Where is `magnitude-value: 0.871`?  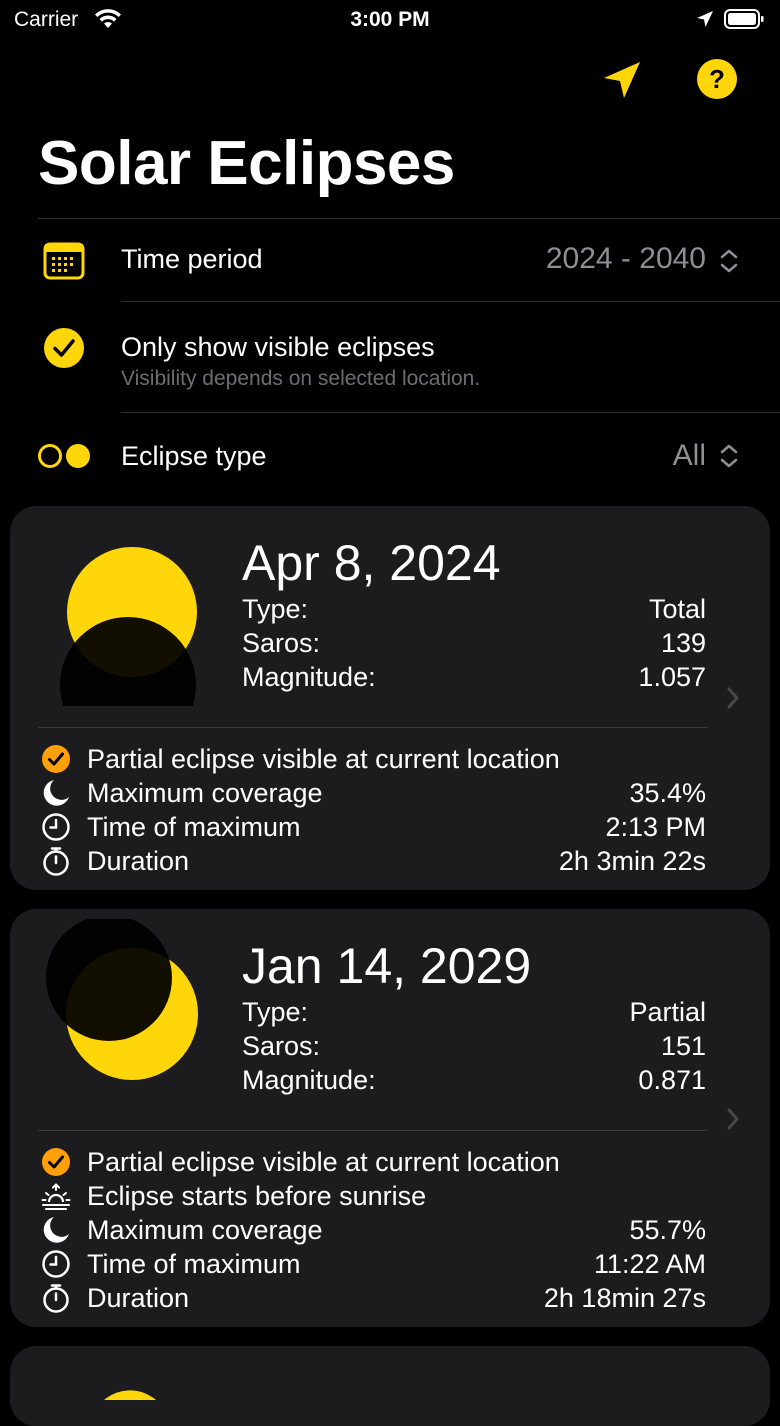
magnitude-value: 0.871 is located at coordinates (672, 1080).